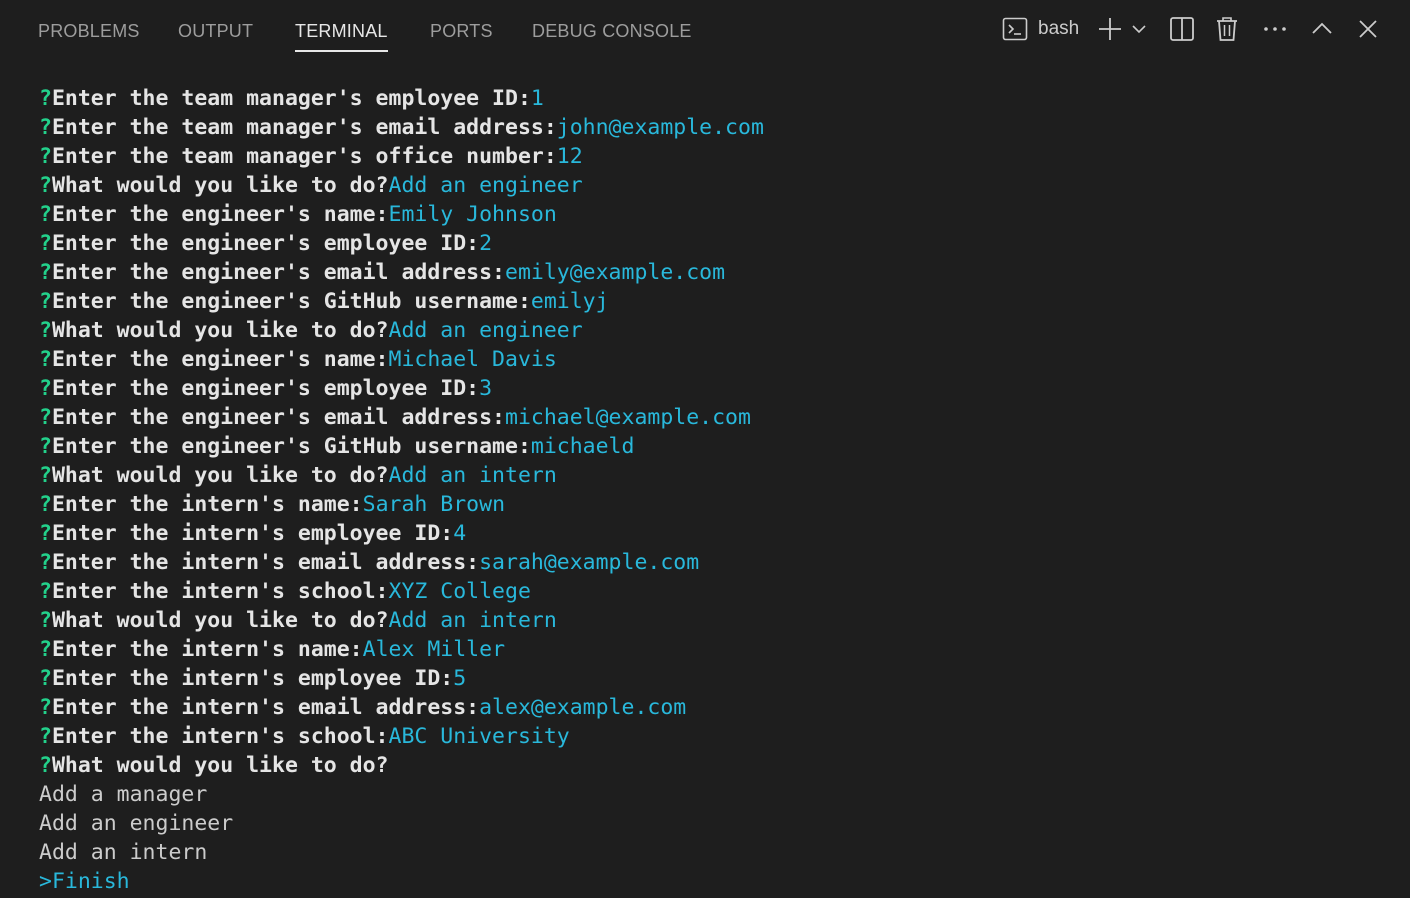 The image size is (1410, 898). Describe the element at coordinates (304, 156) in the screenshot. I see `prompt-text: Enter the team manager's office number:` at that location.